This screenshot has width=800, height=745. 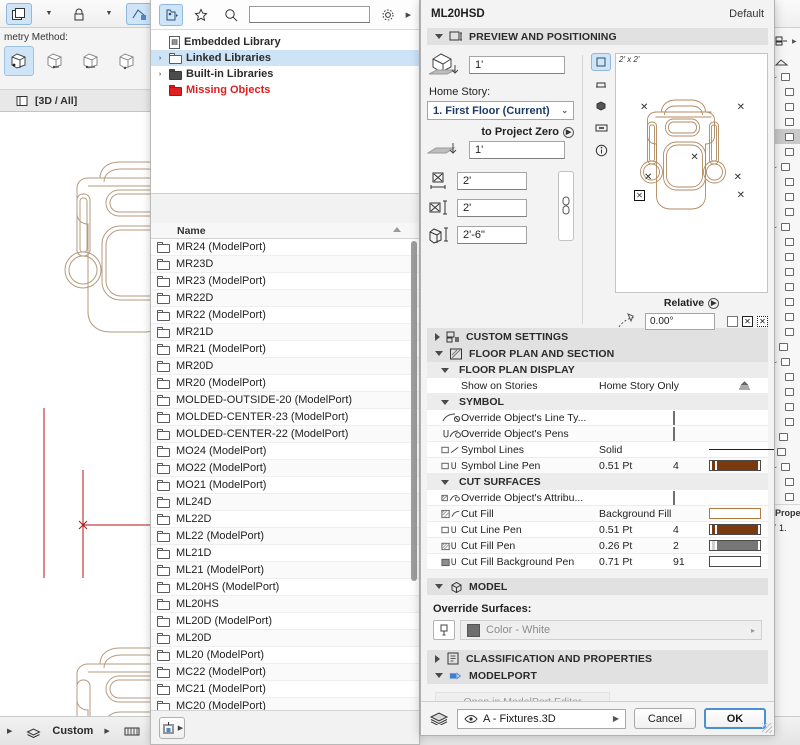 What do you see at coordinates (674, 417) in the screenshot?
I see `override-line-type-checkbox` at bounding box center [674, 417].